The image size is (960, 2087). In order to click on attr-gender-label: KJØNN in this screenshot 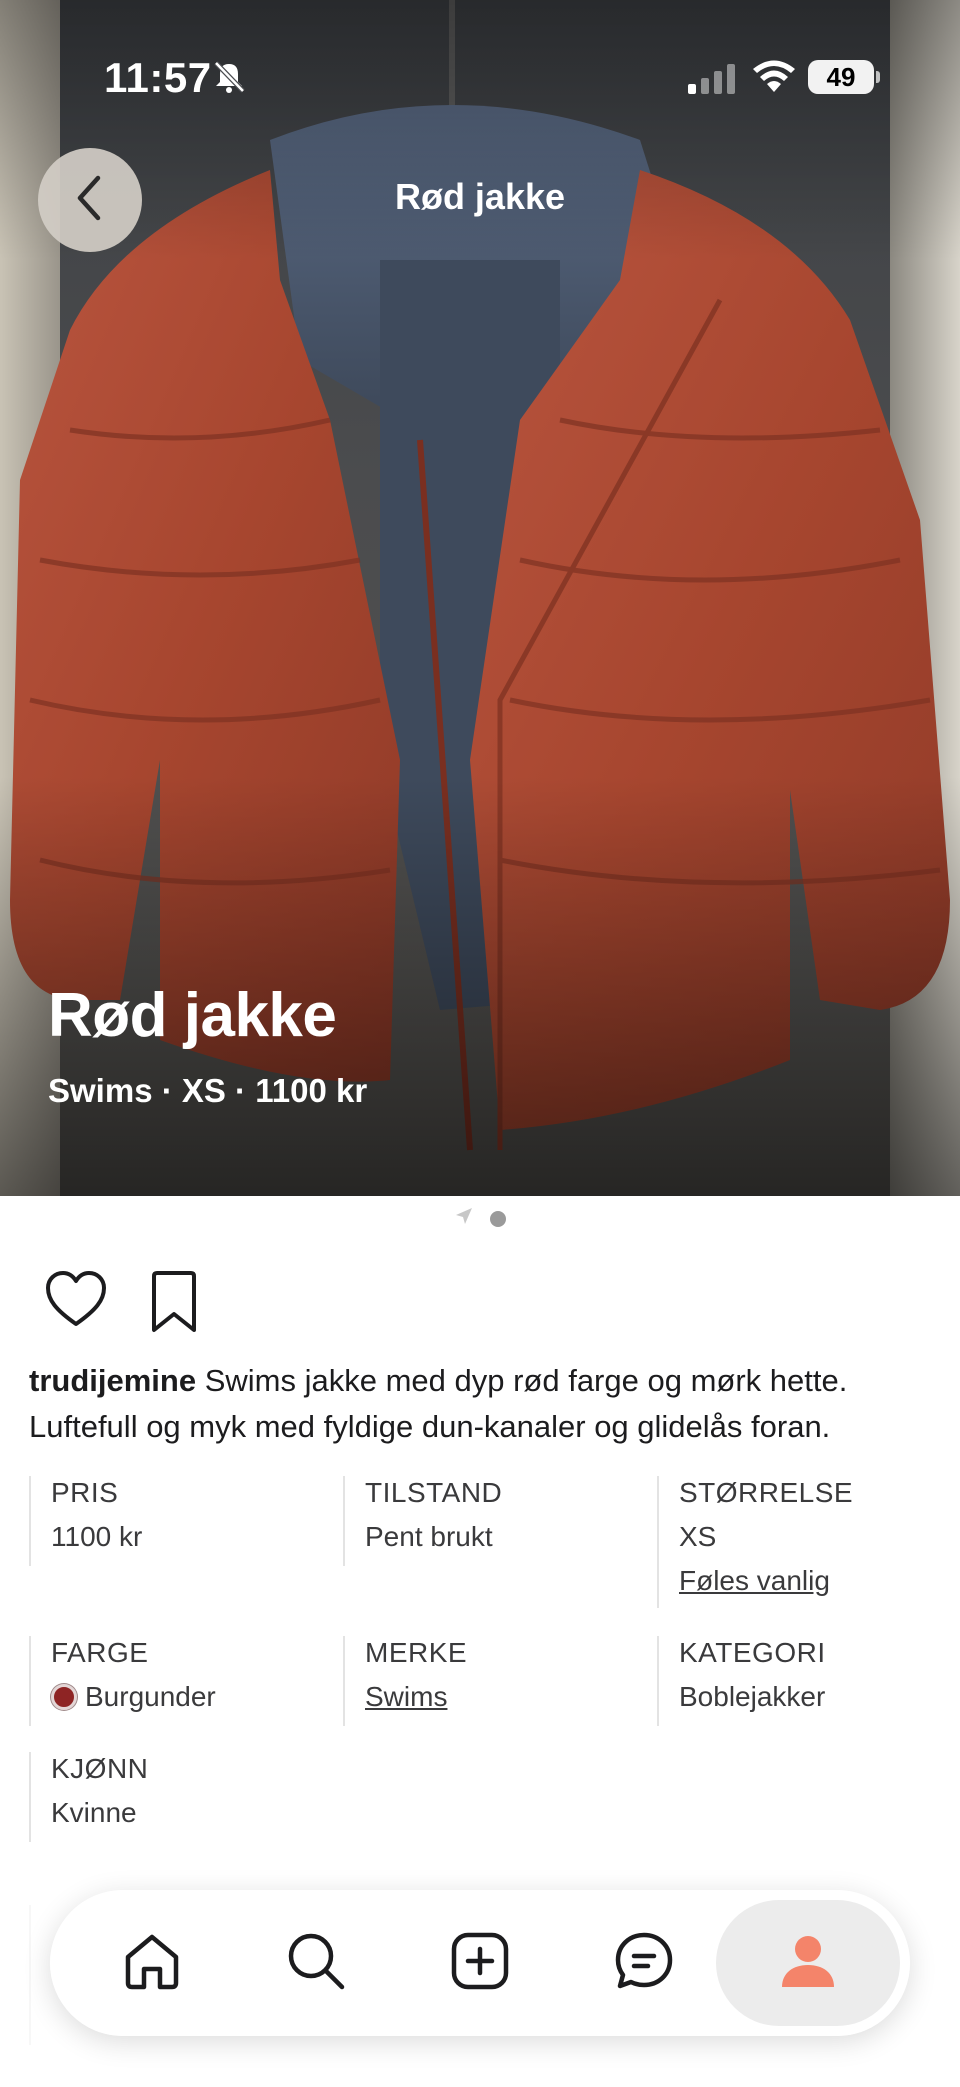, I will do `click(100, 1768)`.